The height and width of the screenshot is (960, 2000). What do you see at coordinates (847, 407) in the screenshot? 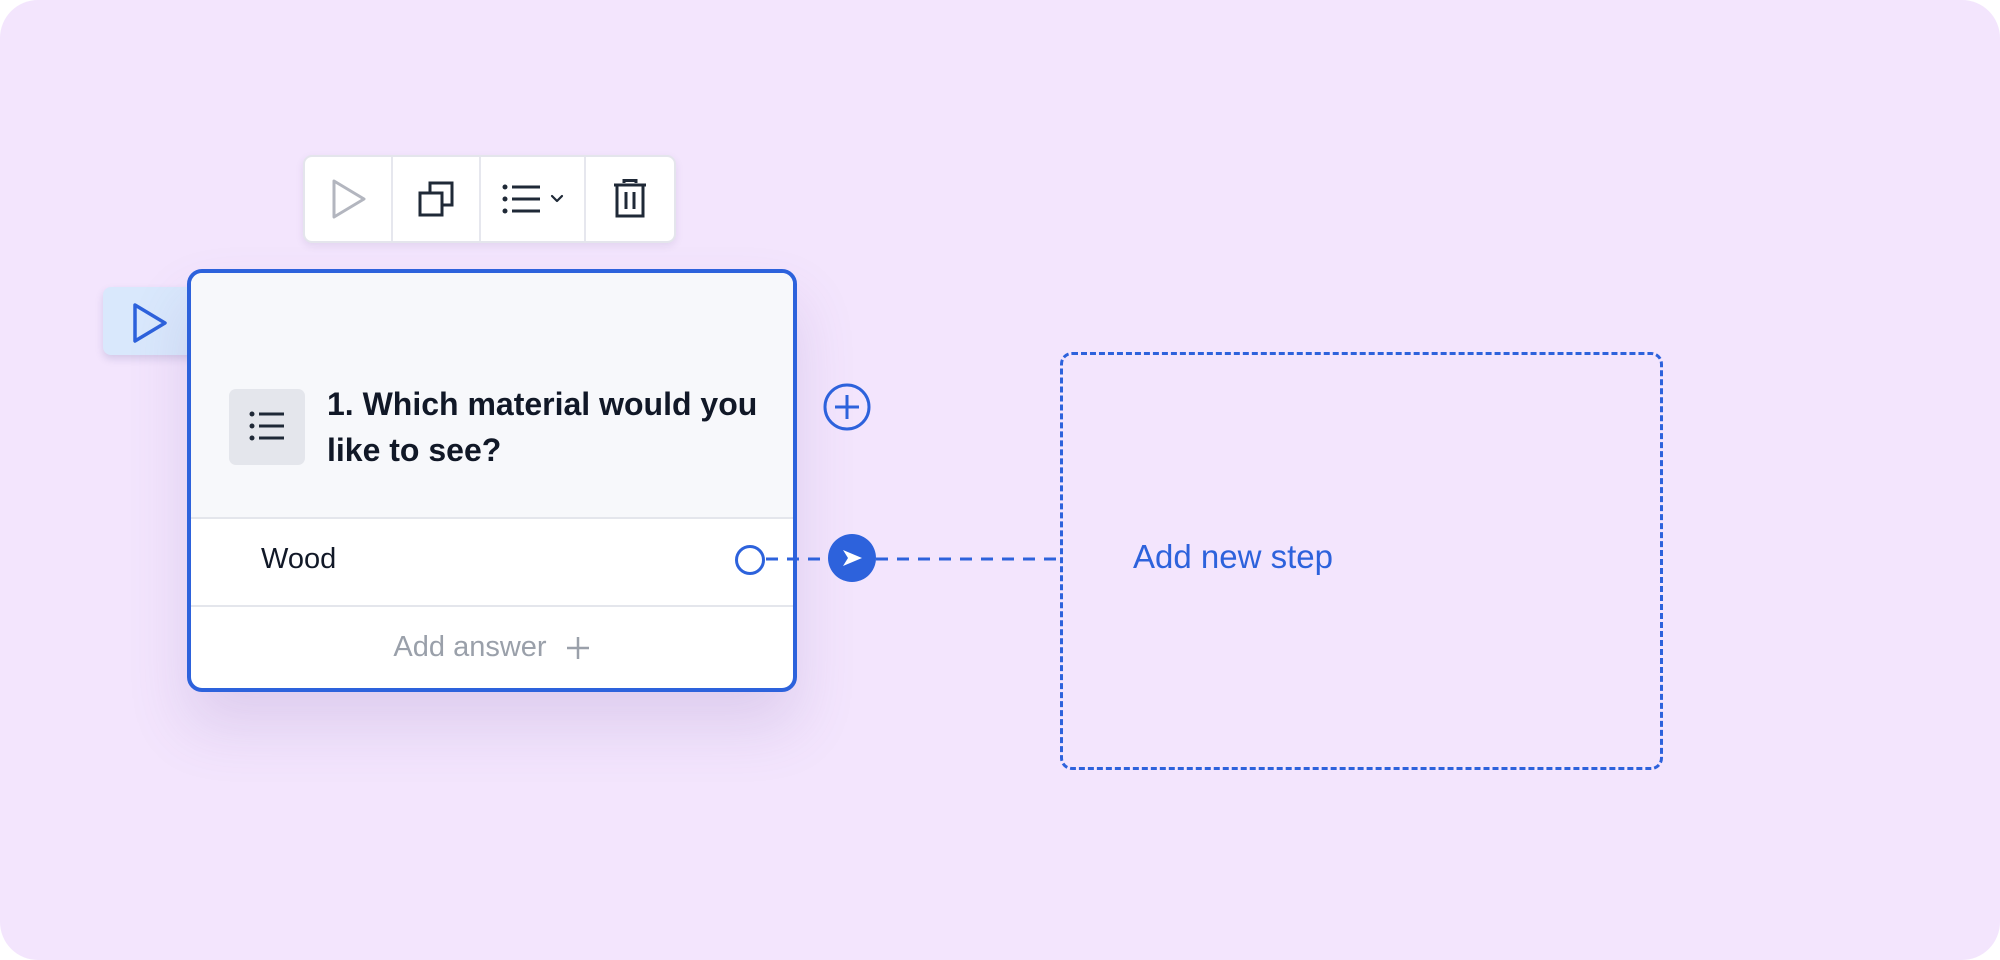
I see `plus-circle-icon` at bounding box center [847, 407].